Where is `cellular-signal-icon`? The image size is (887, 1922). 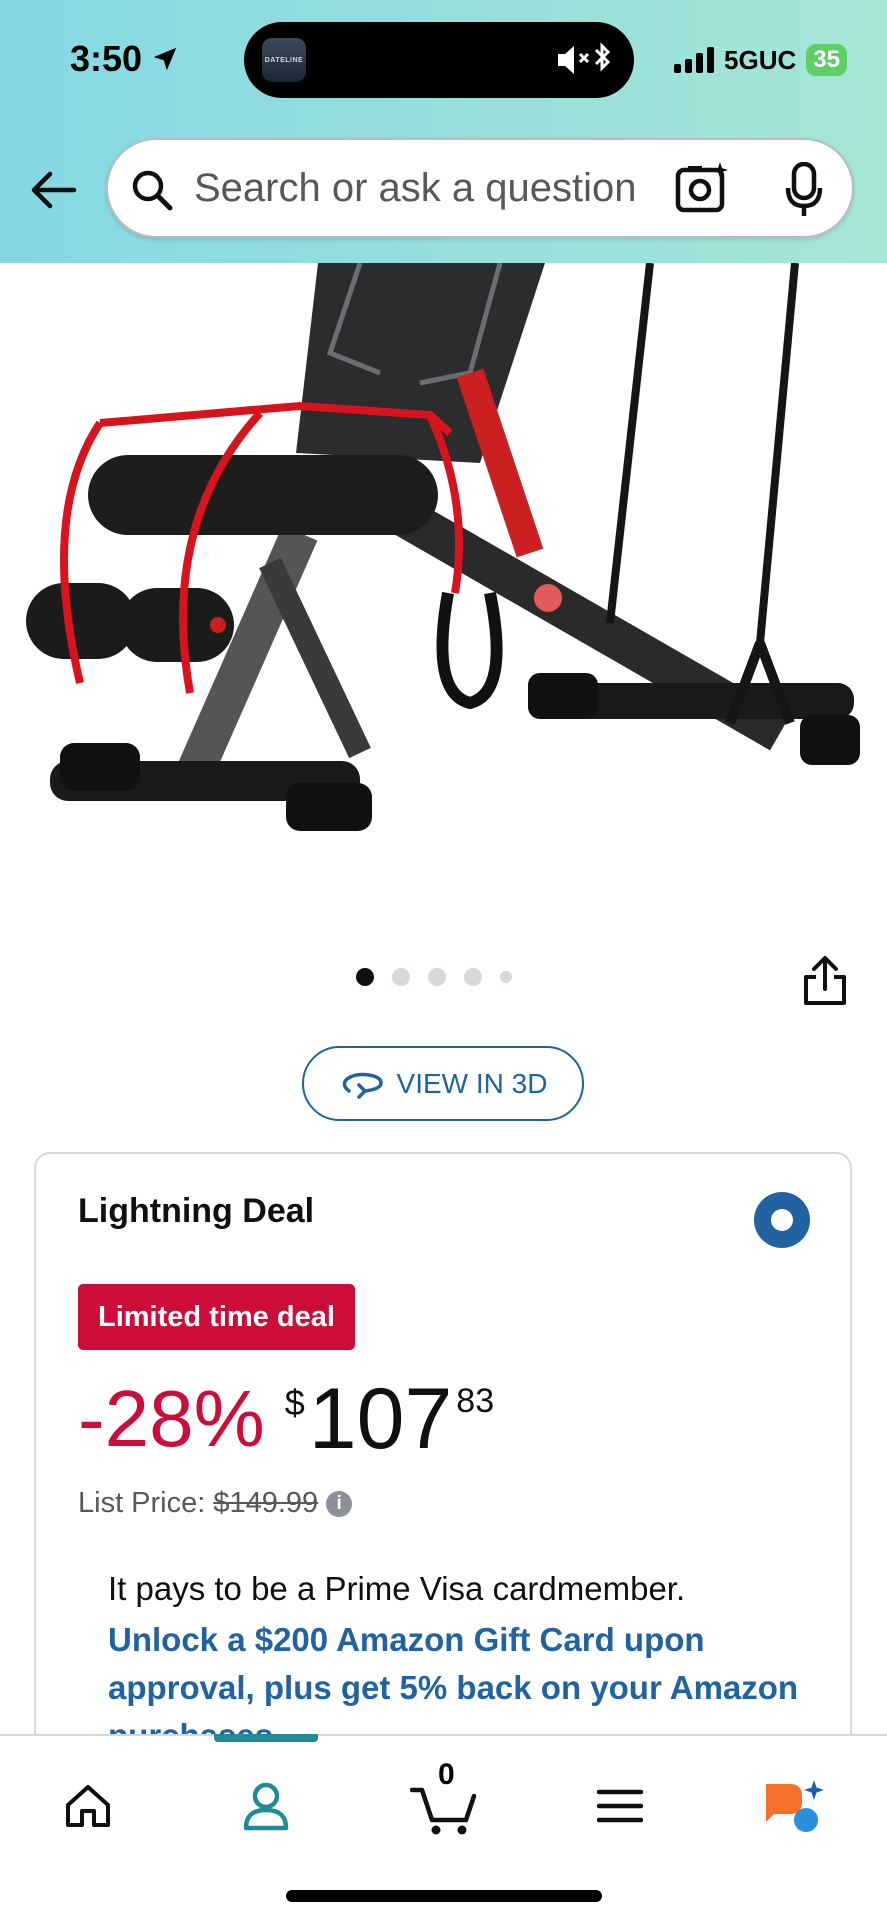
cellular-signal-icon is located at coordinates (694, 60).